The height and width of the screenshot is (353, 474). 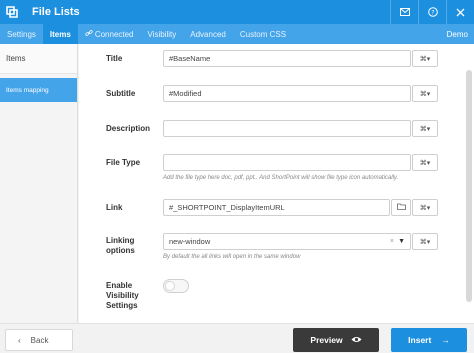 I want to click on label-line: Linking, so click(x=120, y=240).